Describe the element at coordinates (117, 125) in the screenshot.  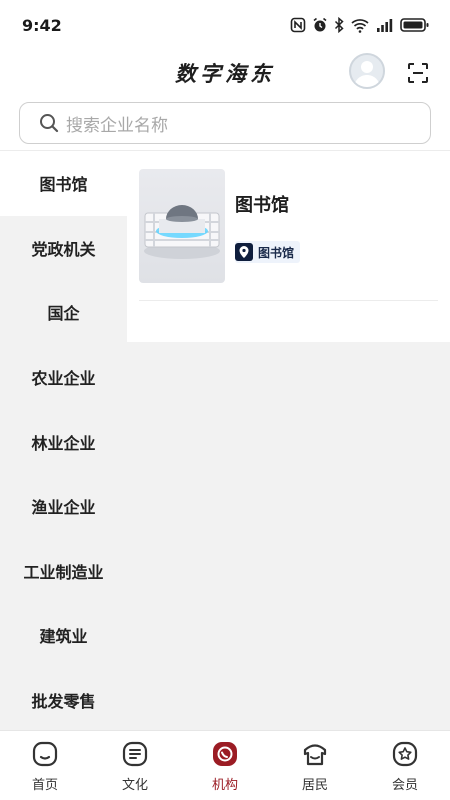
I see `search-placeholder: 搜索企业名称` at that location.